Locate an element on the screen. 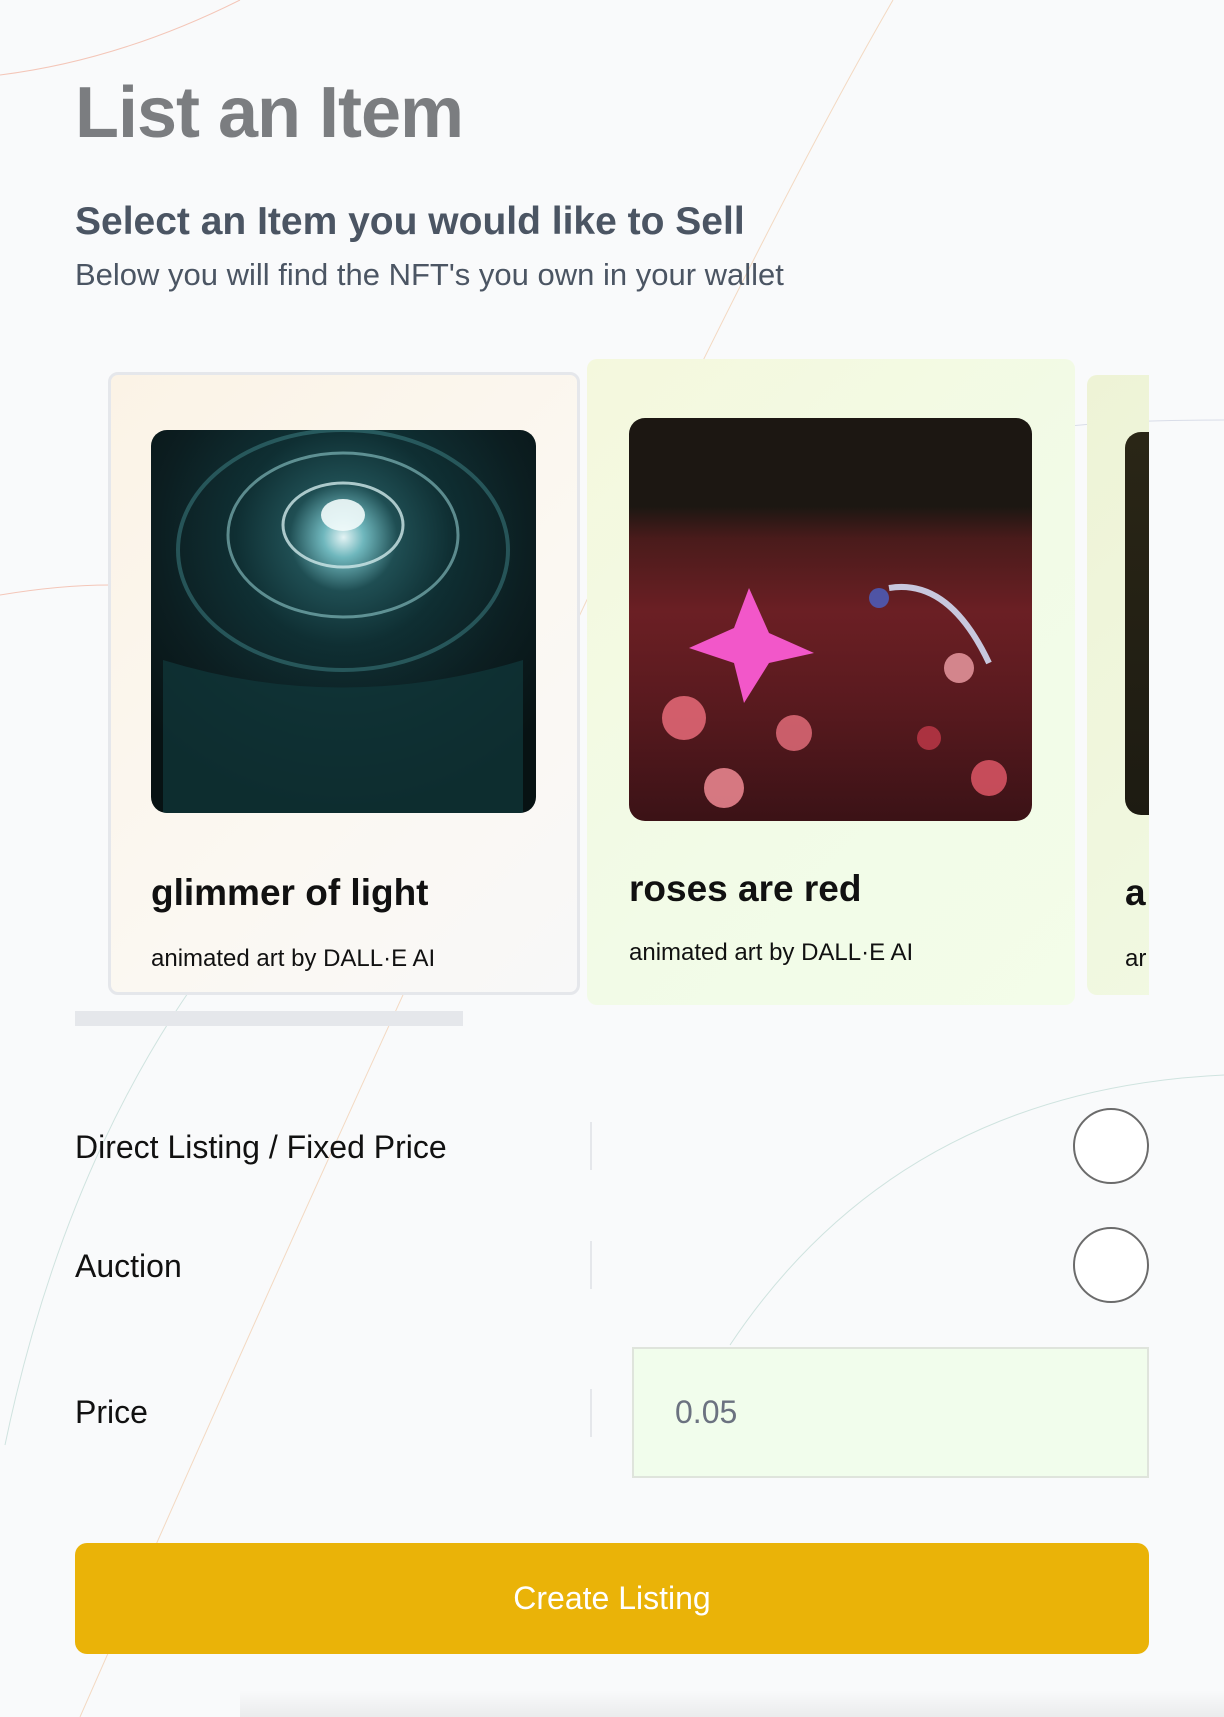 This screenshot has height=1717, width=1224. direct-listing-label: Direct Listing / Fixed Price is located at coordinates (261, 1147).